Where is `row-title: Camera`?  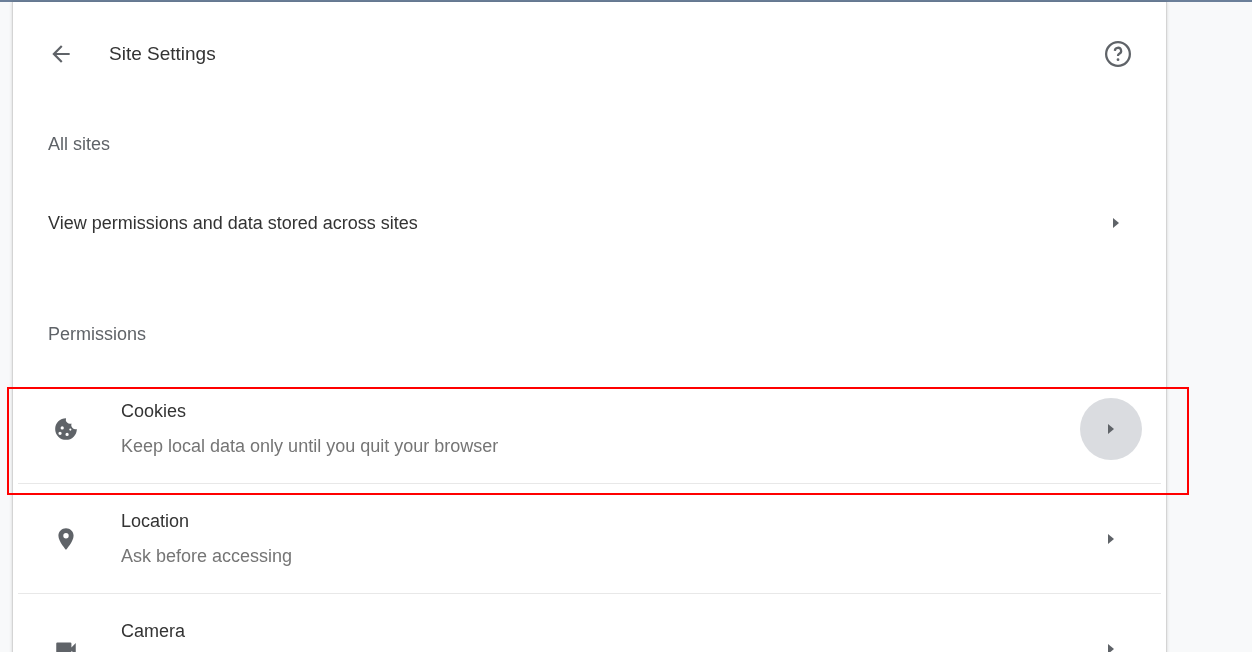
row-title: Camera is located at coordinates (154, 631).